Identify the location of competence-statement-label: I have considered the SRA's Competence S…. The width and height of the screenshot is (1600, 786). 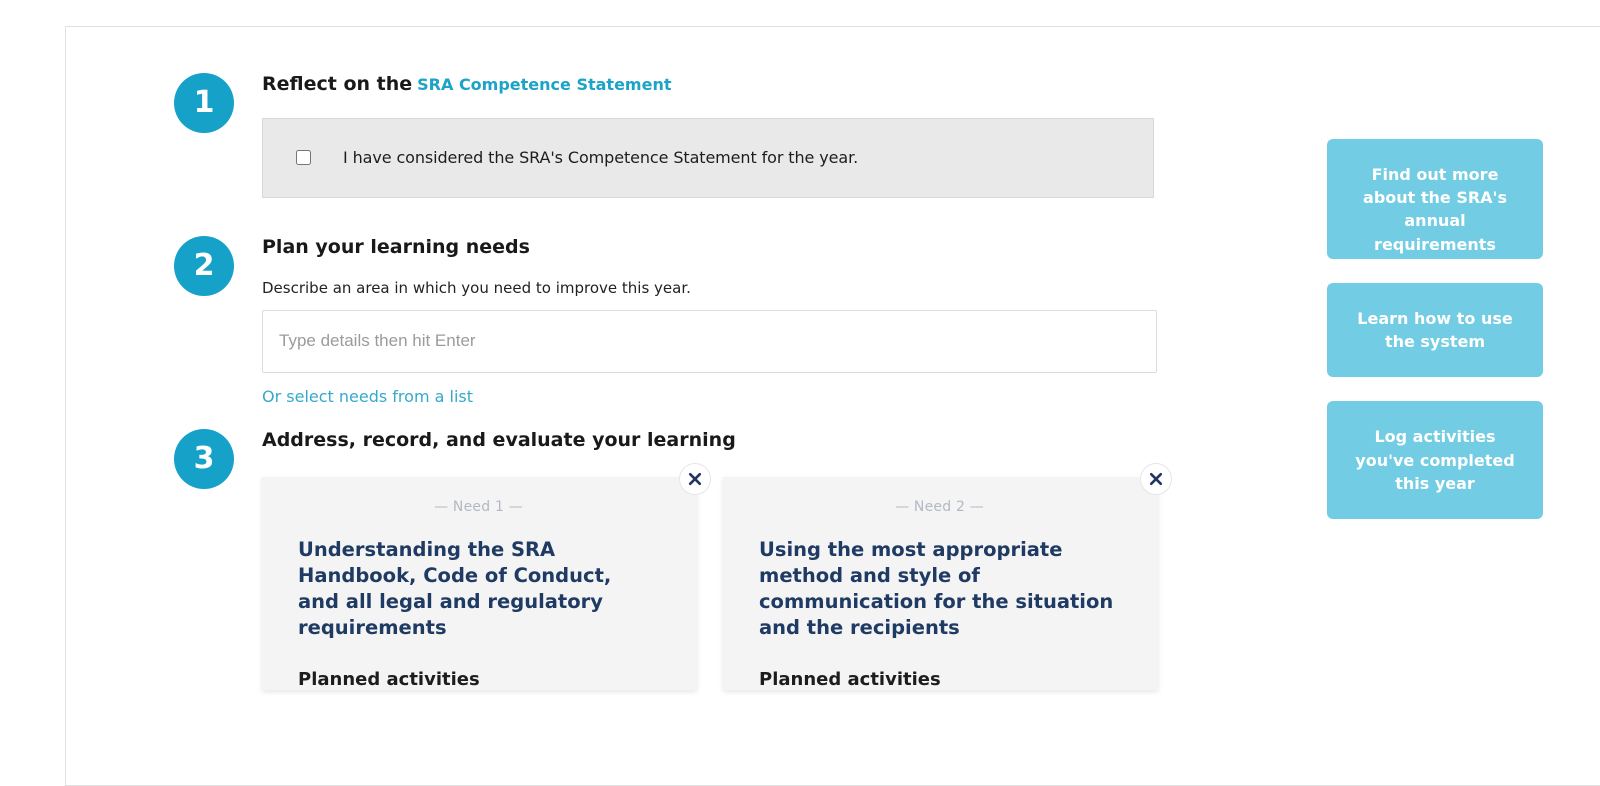
(601, 158).